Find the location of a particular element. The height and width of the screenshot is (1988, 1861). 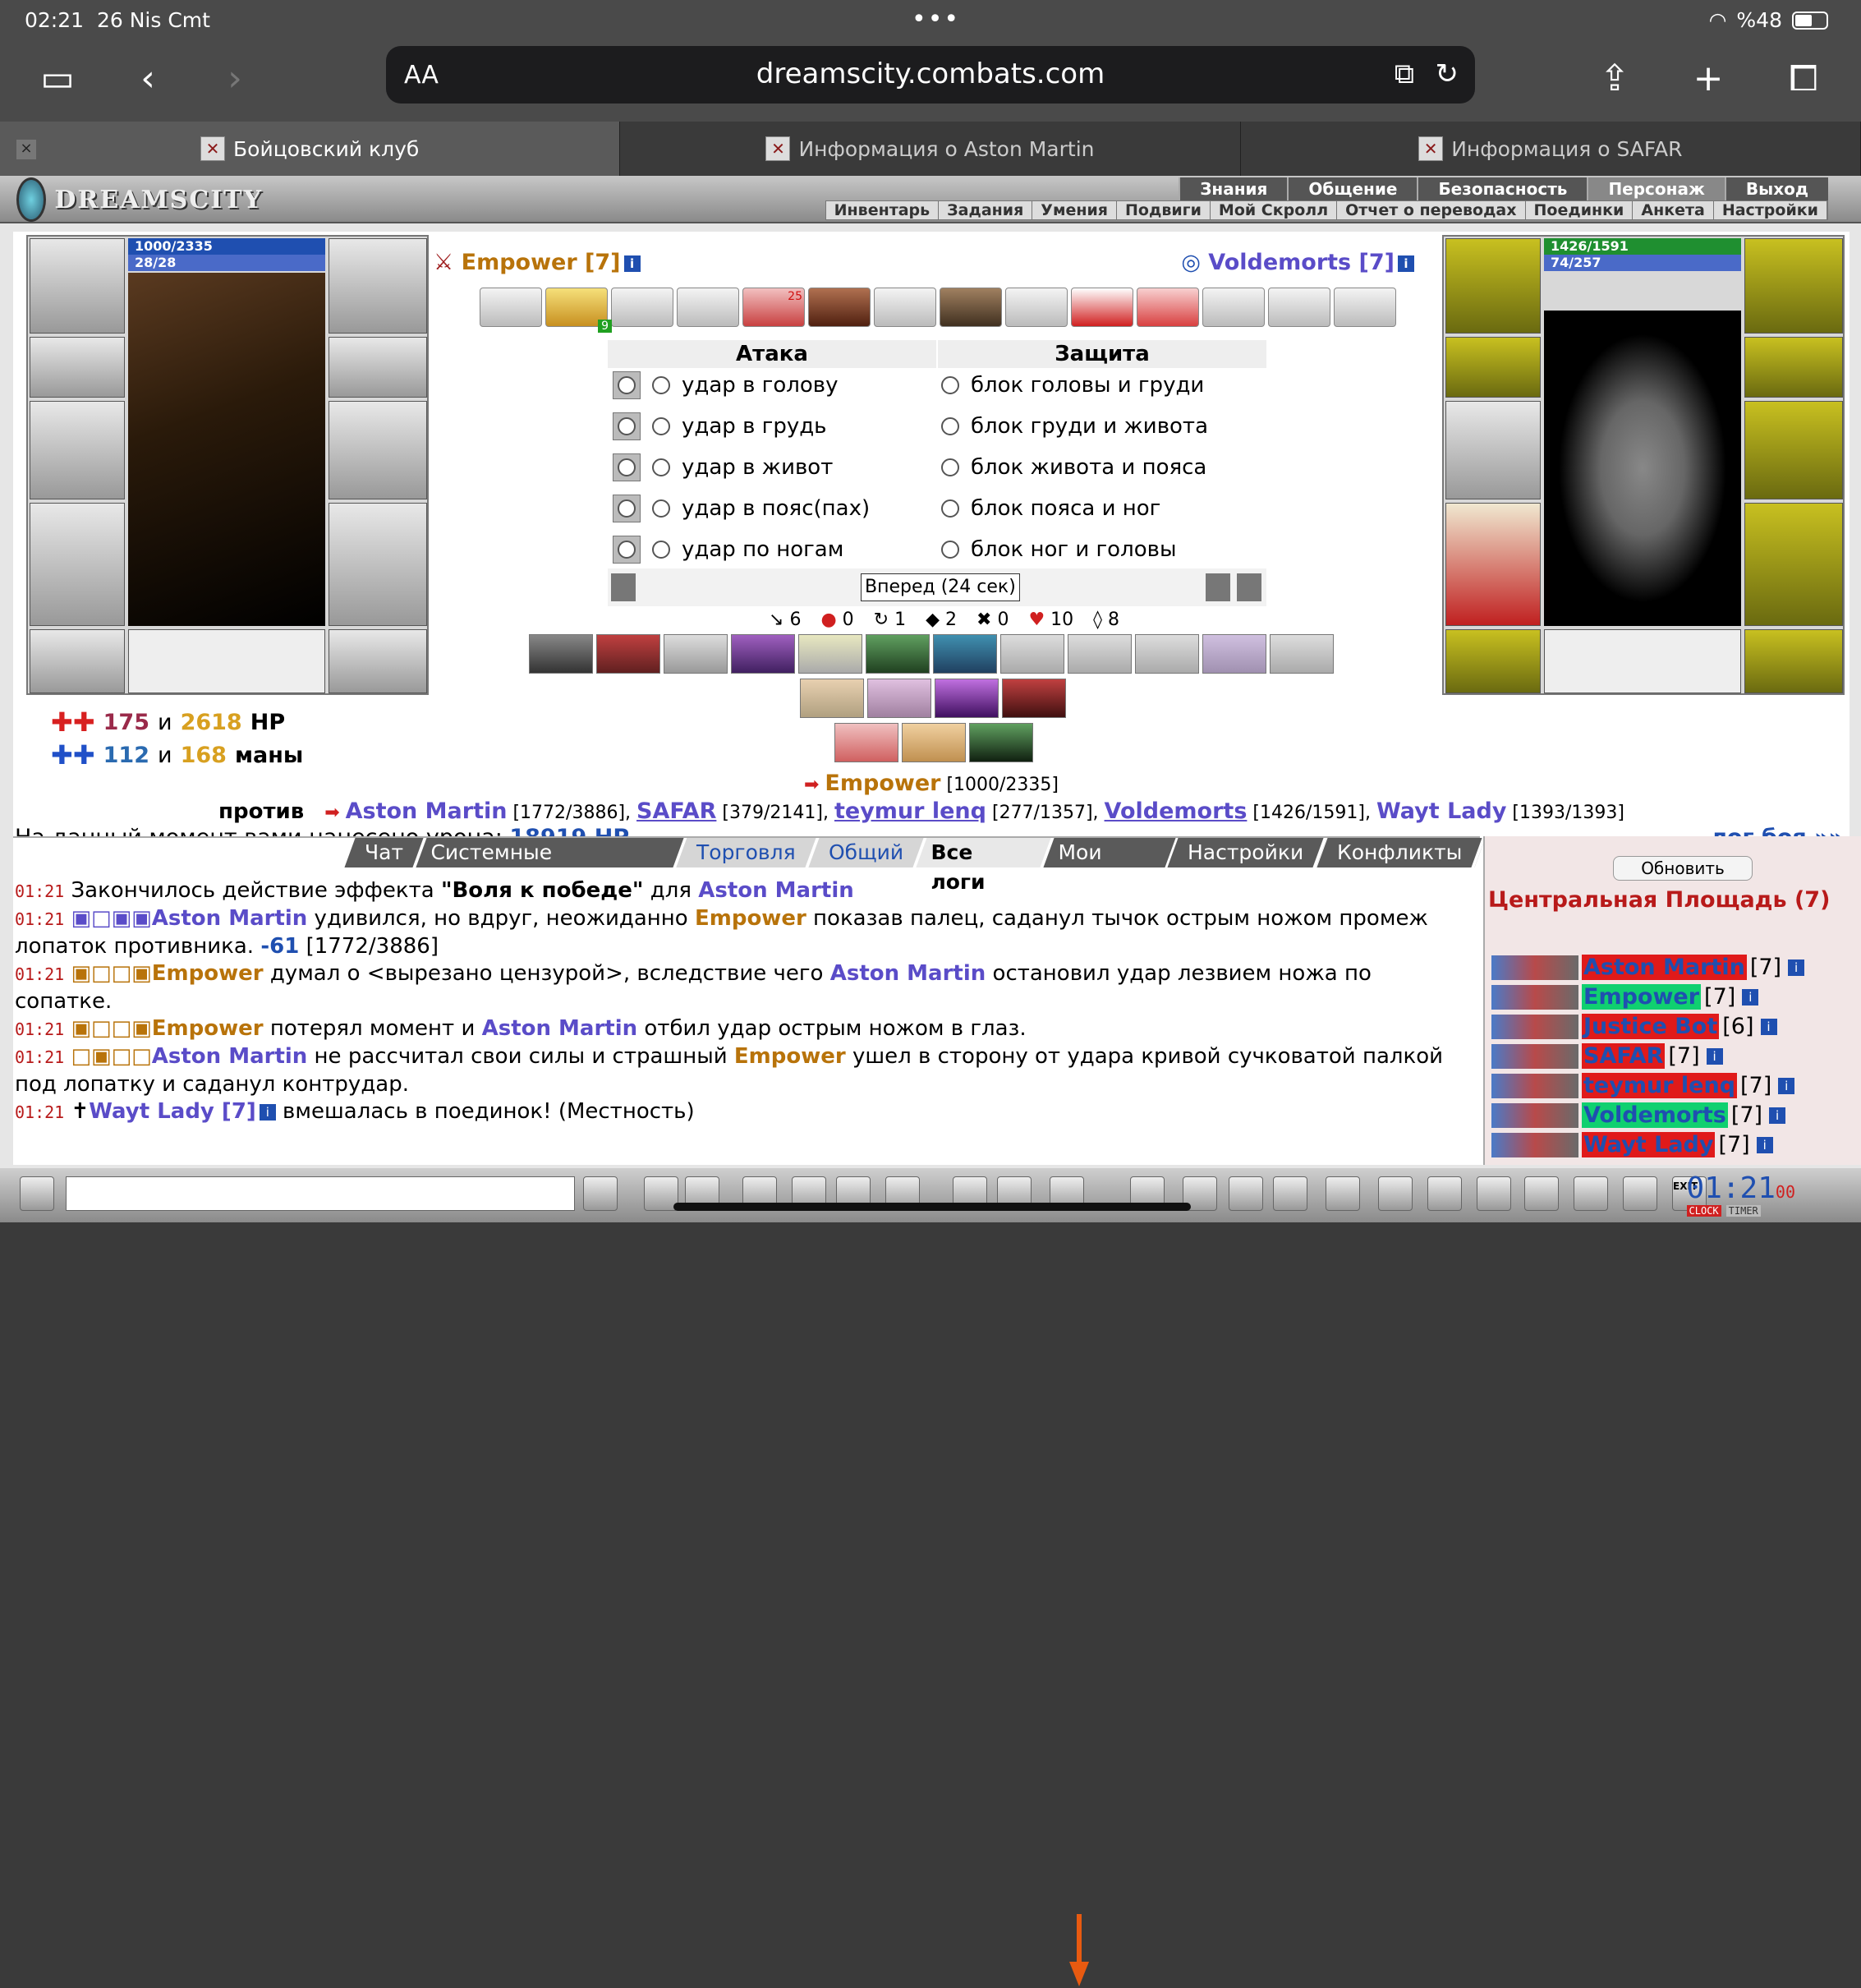

armor-slot is located at coordinates (1493, 564).